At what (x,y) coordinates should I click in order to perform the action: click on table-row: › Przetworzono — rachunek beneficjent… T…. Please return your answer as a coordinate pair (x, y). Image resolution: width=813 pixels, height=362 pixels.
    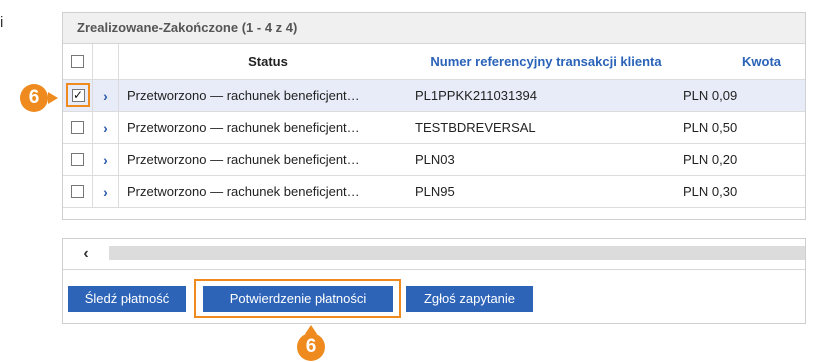
    Looking at the image, I should click on (434, 128).